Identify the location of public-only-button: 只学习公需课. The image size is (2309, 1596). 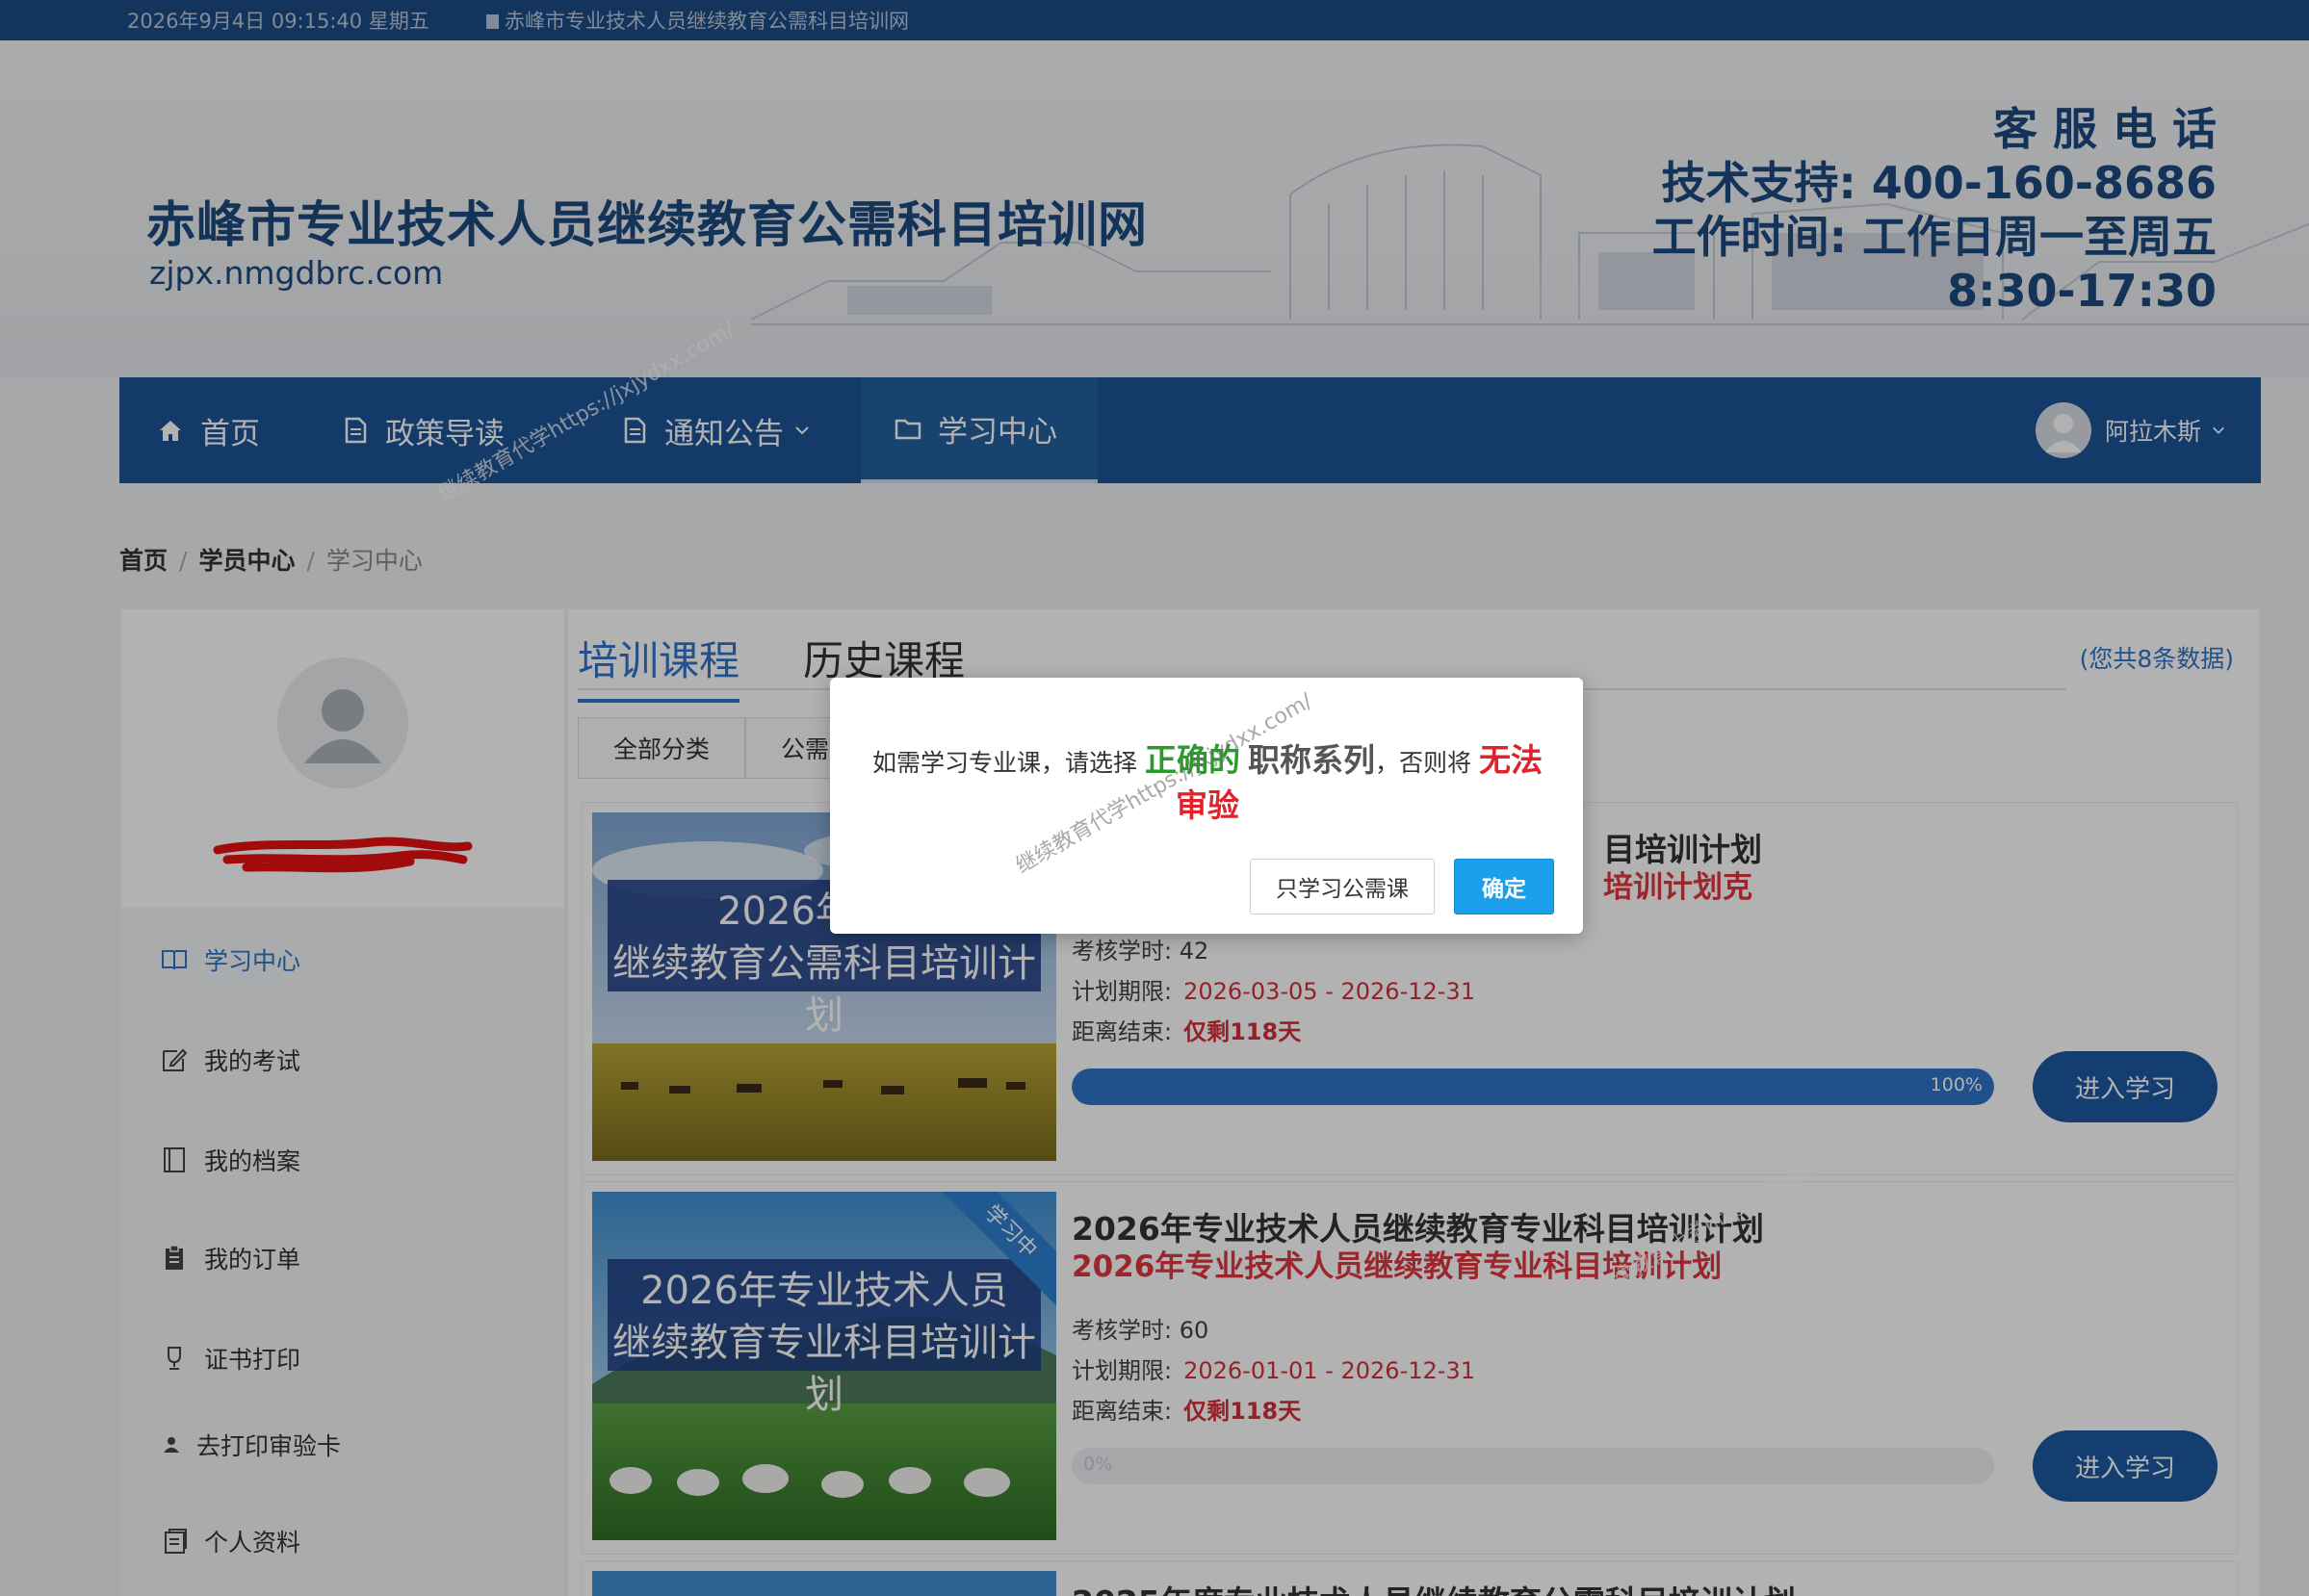
(1342, 886).